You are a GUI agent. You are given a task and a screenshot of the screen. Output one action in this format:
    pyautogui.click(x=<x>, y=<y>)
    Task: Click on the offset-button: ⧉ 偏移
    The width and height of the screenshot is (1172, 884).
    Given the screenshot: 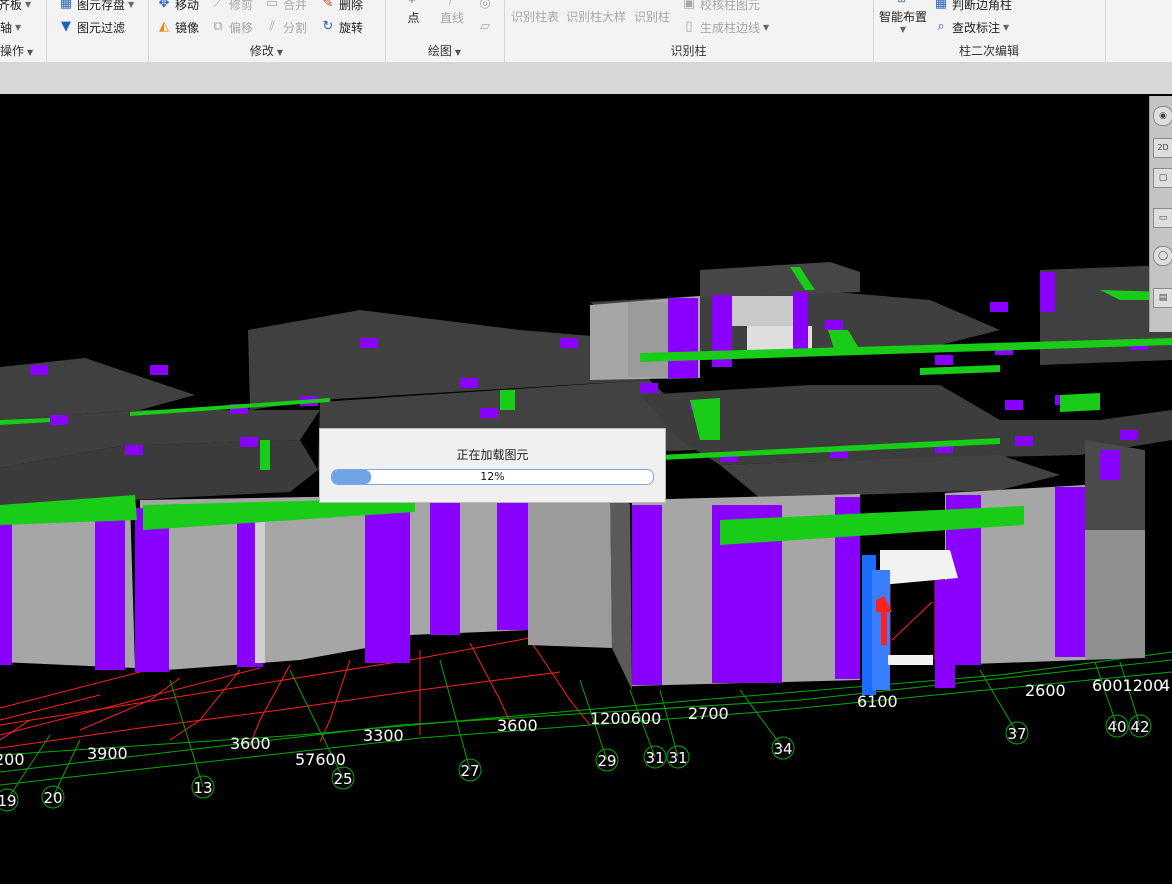 What is the action you would take?
    pyautogui.click(x=231, y=27)
    